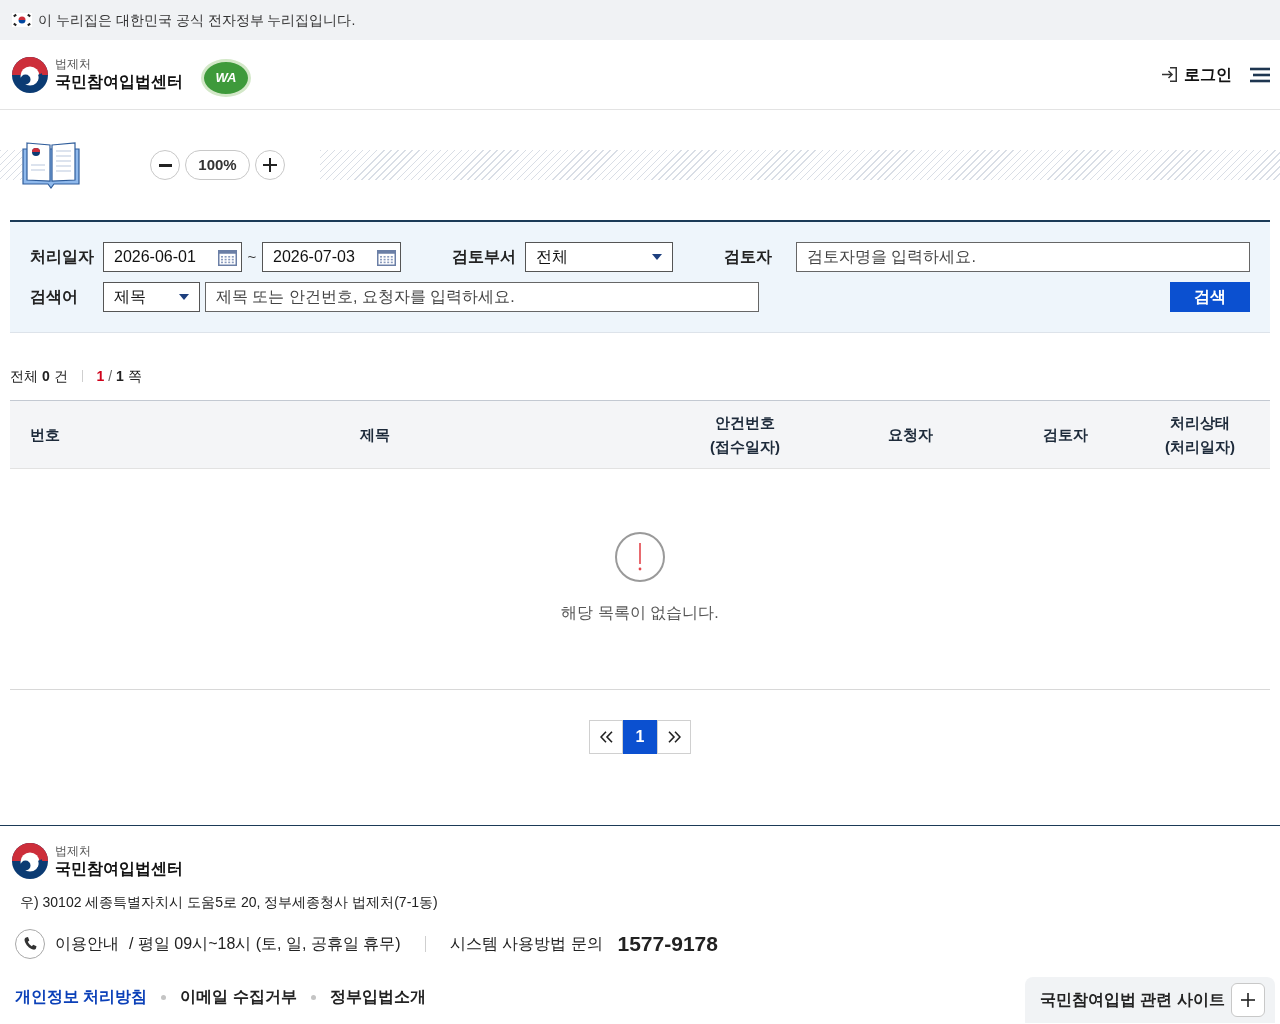 The width and height of the screenshot is (1280, 1024). I want to click on column-header: 검토자, so click(1065, 434).